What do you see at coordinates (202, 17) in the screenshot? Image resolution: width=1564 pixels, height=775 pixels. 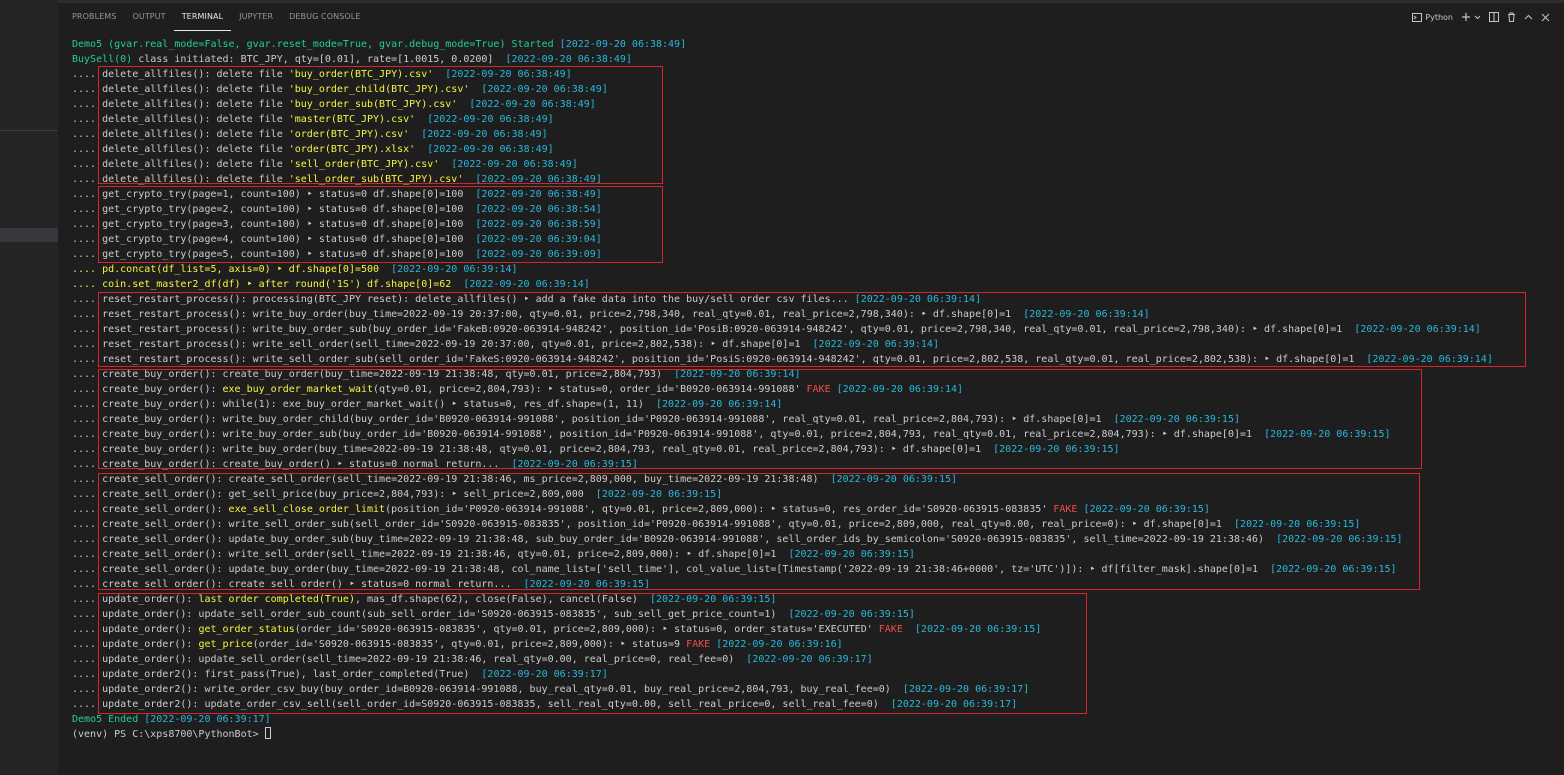 I see `tab-terminal: TERMINAL` at bounding box center [202, 17].